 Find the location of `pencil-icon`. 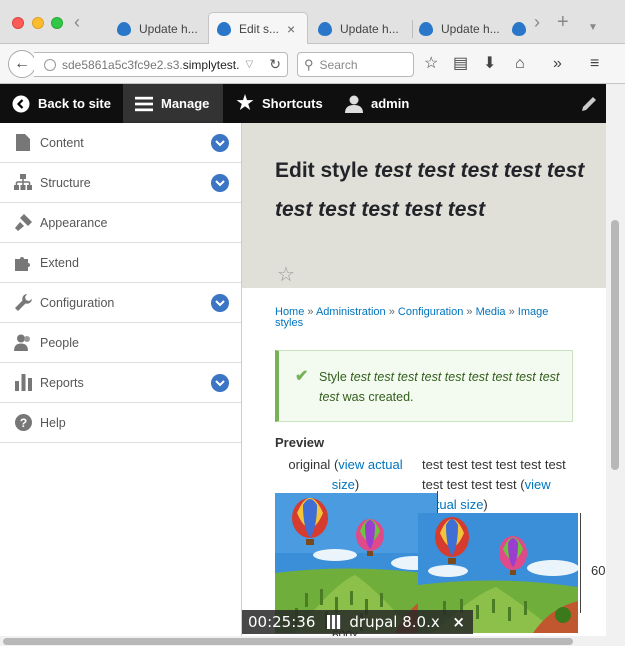

pencil-icon is located at coordinates (589, 104).